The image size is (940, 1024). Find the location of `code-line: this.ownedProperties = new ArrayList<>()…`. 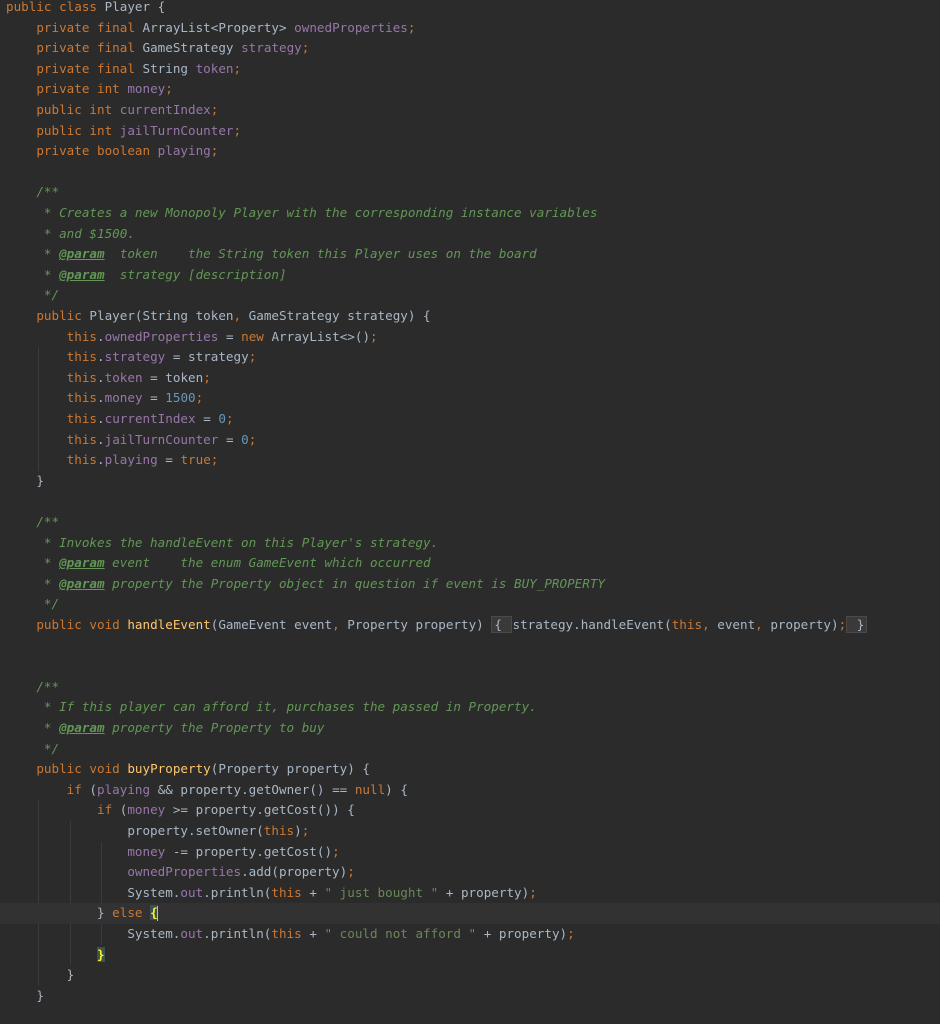

code-line: this.ownedProperties = new ArrayList<>()… is located at coordinates (470, 337).